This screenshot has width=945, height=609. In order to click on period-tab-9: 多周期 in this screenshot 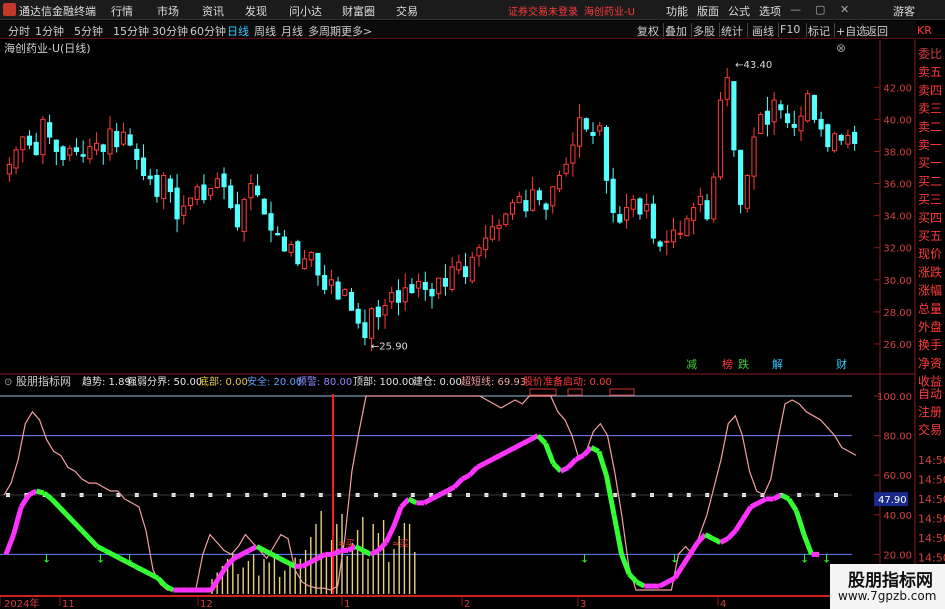, I will do `click(324, 31)`.